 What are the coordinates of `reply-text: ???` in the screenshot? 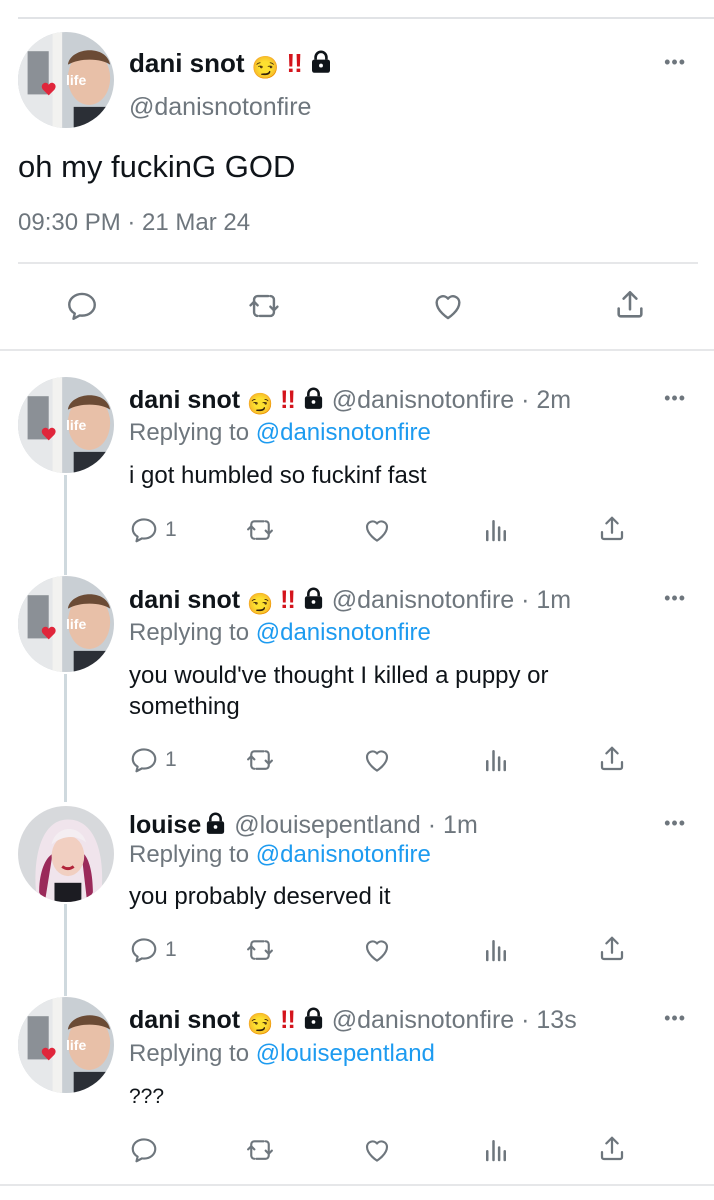 It's located at (147, 1096).